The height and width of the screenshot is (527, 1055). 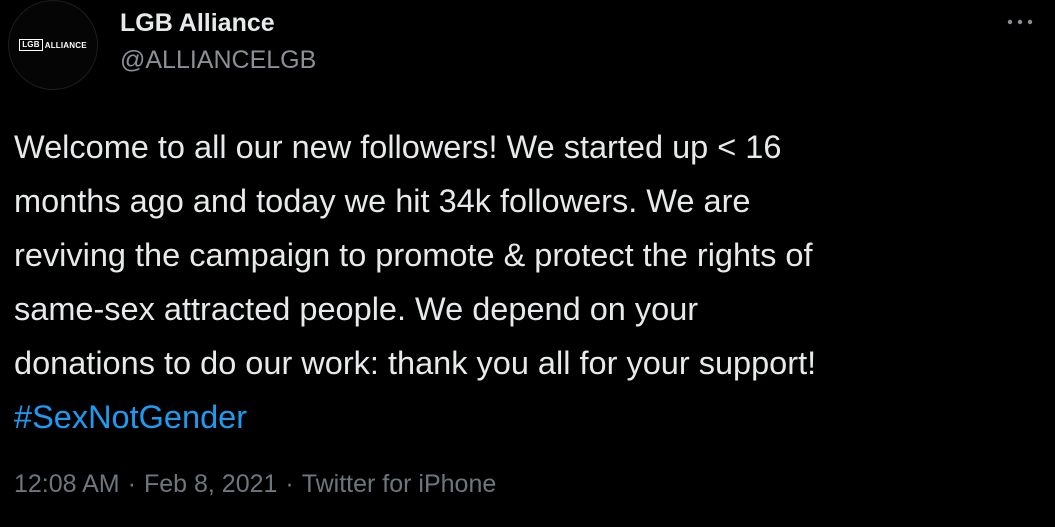 What do you see at coordinates (197, 23) in the screenshot?
I see `author-display-name: LGB Alliance` at bounding box center [197, 23].